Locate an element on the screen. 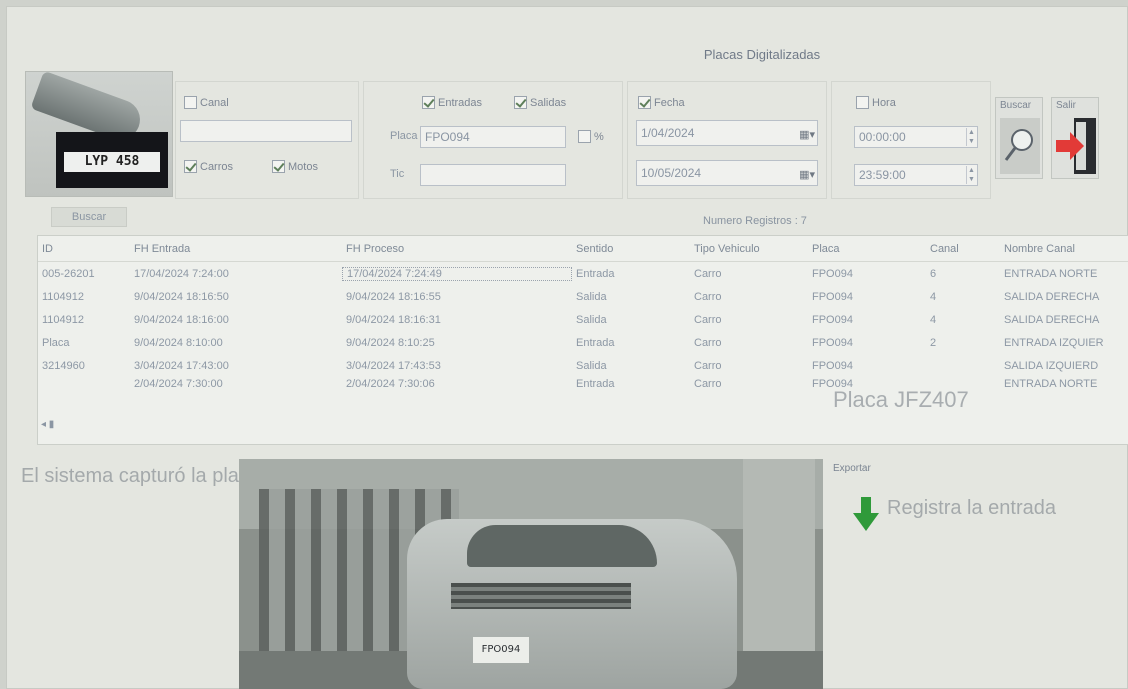 The height and width of the screenshot is (689, 1128). cell-id: Placa is located at coordinates (56, 342).